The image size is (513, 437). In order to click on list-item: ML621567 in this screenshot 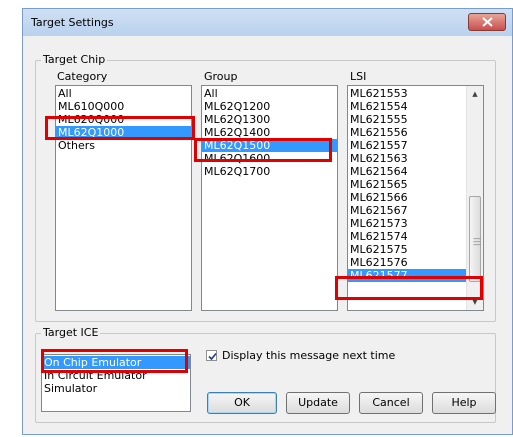, I will do `click(415, 210)`.